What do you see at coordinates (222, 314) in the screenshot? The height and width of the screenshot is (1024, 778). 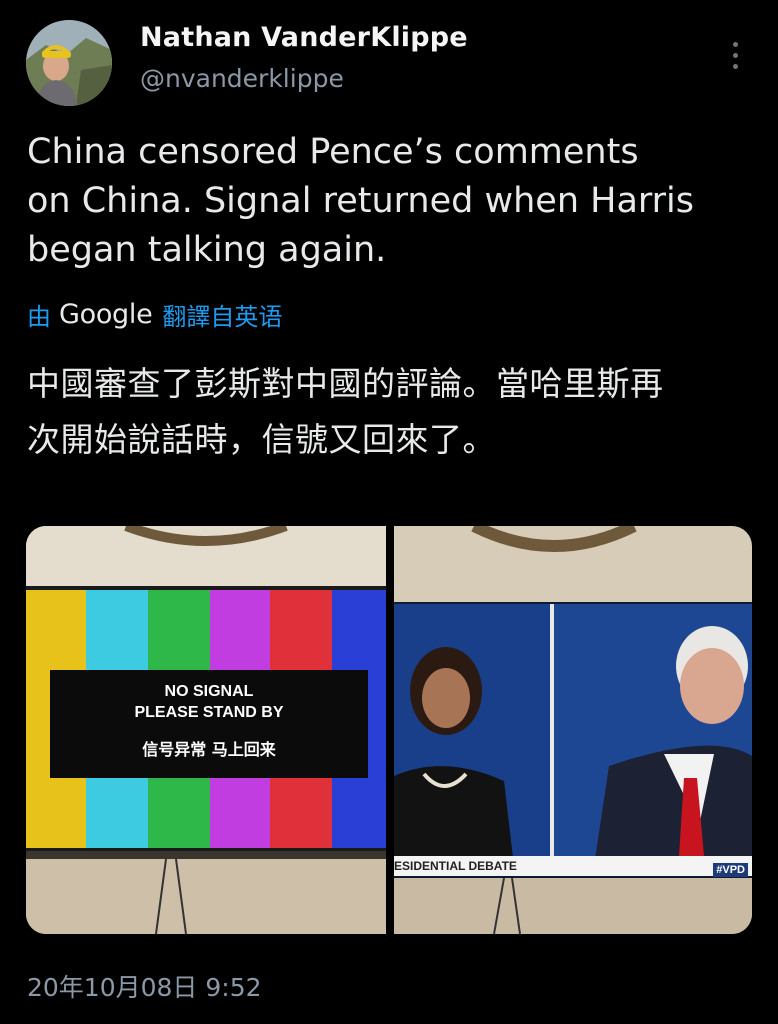 I see `translated-from-label: 翻譯自英语` at bounding box center [222, 314].